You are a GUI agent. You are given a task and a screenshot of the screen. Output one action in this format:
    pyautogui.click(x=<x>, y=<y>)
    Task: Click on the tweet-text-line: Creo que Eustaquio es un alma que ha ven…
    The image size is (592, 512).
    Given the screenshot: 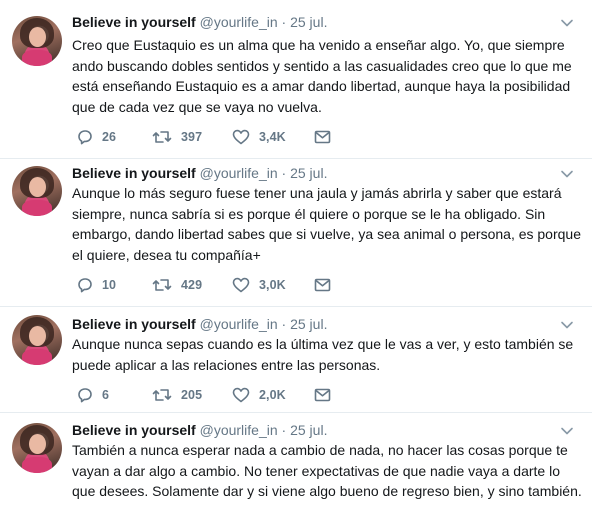 What is the action you would take?
    pyautogui.click(x=318, y=45)
    